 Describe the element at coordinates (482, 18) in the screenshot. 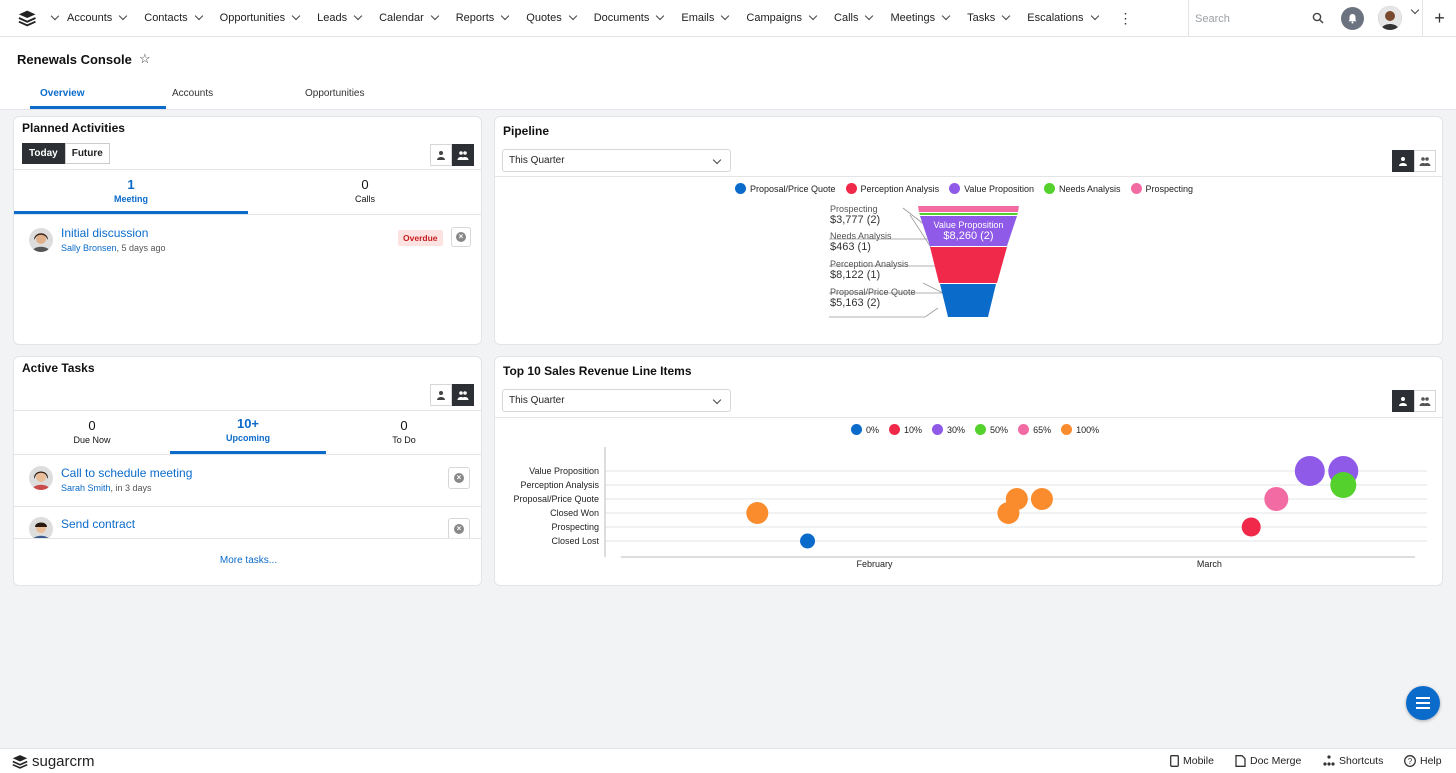

I see `nav-reports: Reports` at that location.